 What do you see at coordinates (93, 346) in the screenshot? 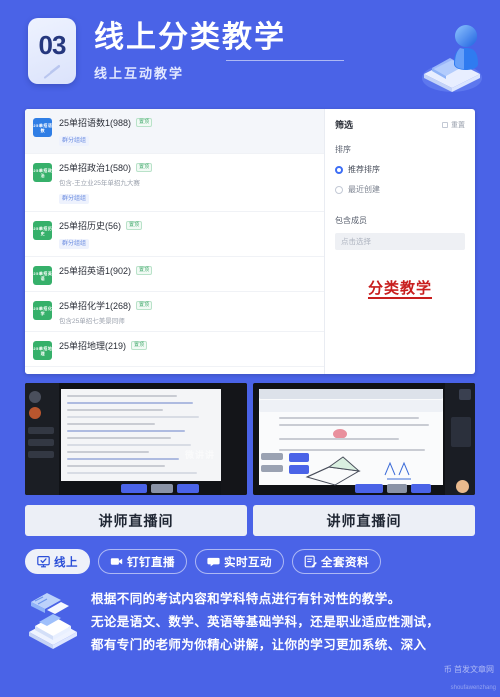
I see `group-title: 25单招地理(219)` at bounding box center [93, 346].